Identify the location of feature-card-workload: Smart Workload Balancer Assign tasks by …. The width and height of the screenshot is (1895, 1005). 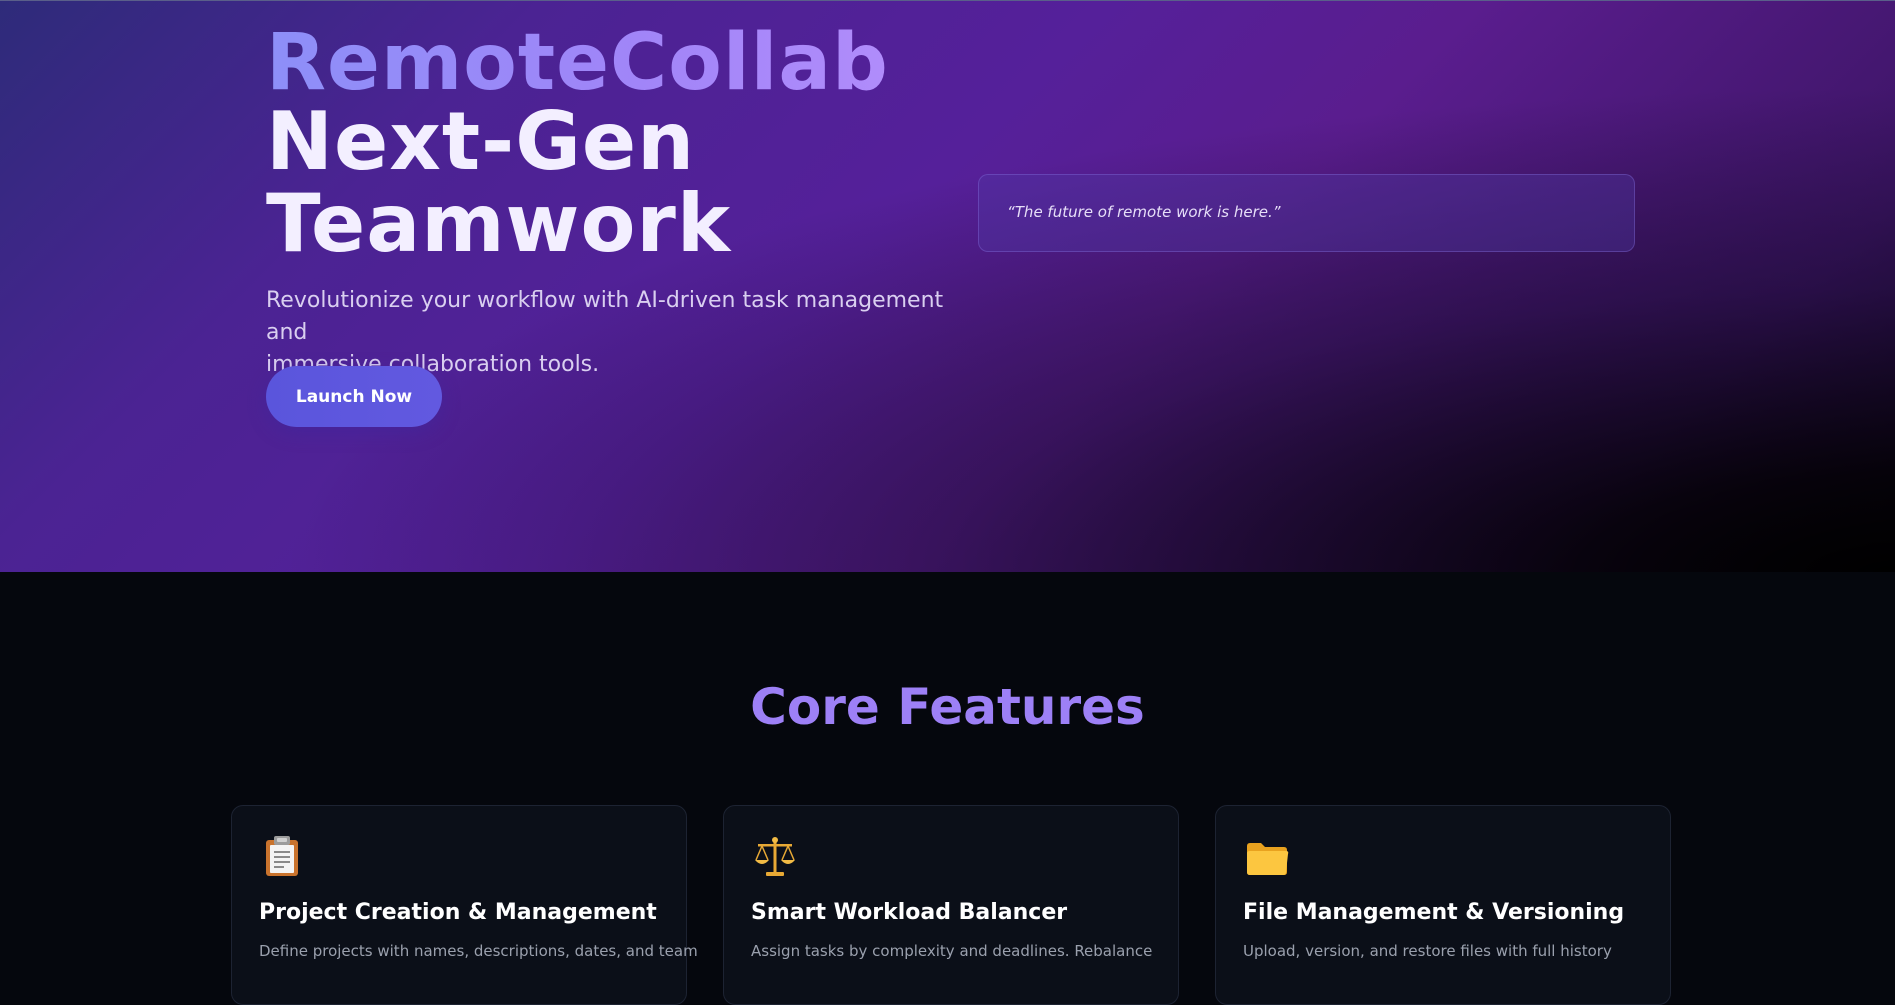
(951, 905).